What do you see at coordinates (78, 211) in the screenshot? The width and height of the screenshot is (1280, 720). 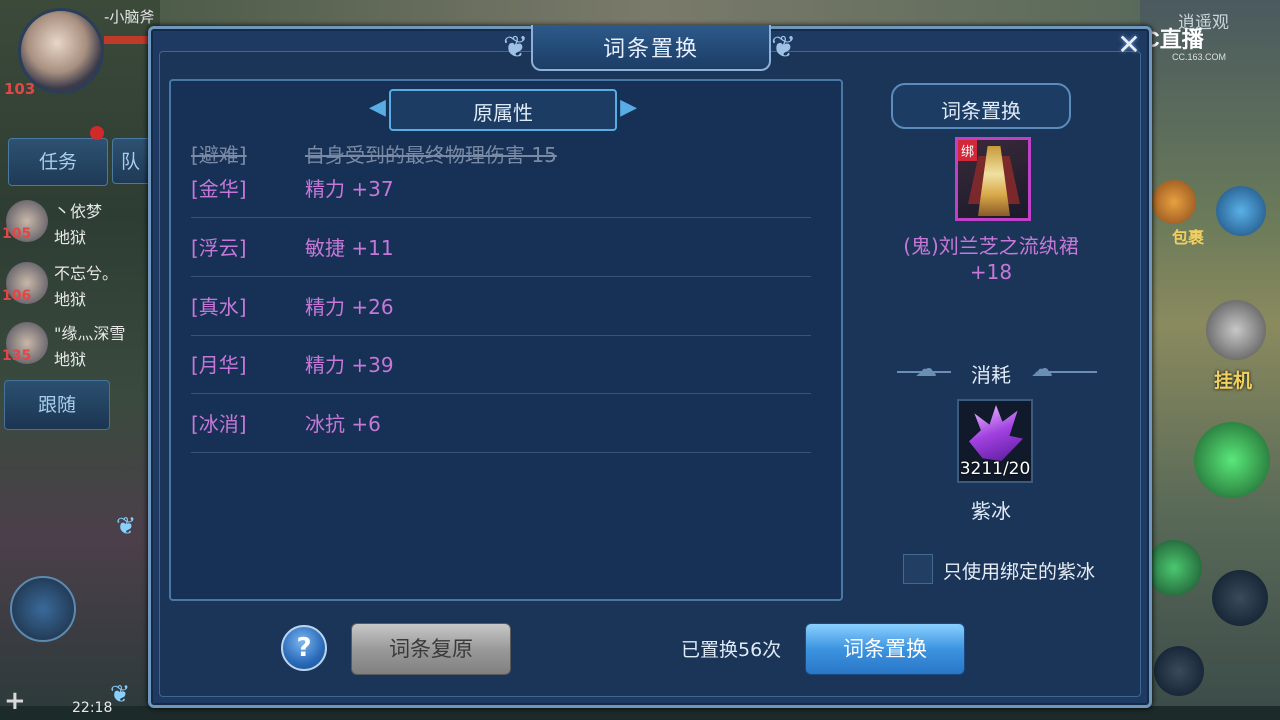 I see `team-name: 丶依梦` at bounding box center [78, 211].